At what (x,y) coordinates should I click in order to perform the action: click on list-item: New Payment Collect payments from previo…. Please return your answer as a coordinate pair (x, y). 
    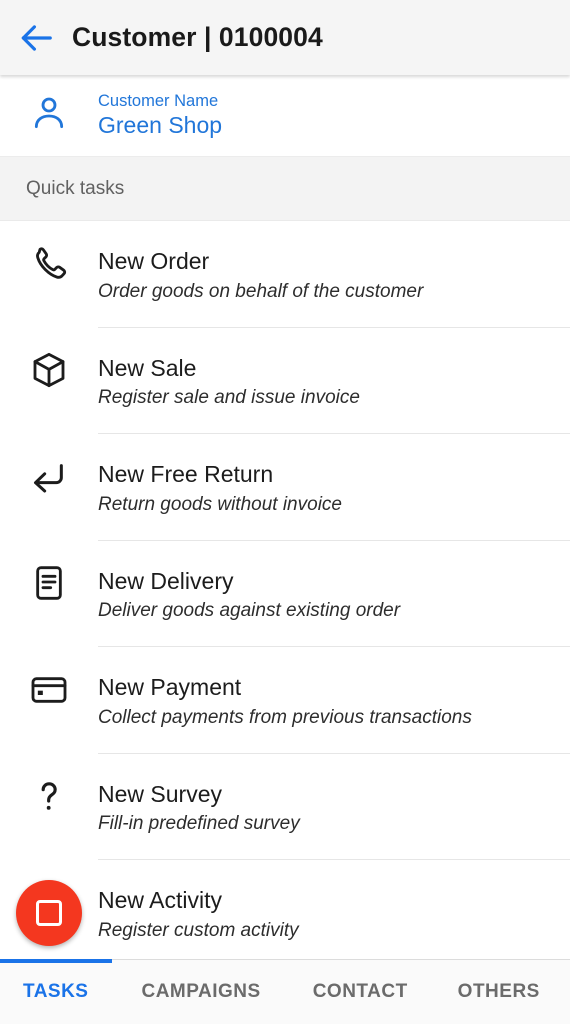
    Looking at the image, I should click on (285, 700).